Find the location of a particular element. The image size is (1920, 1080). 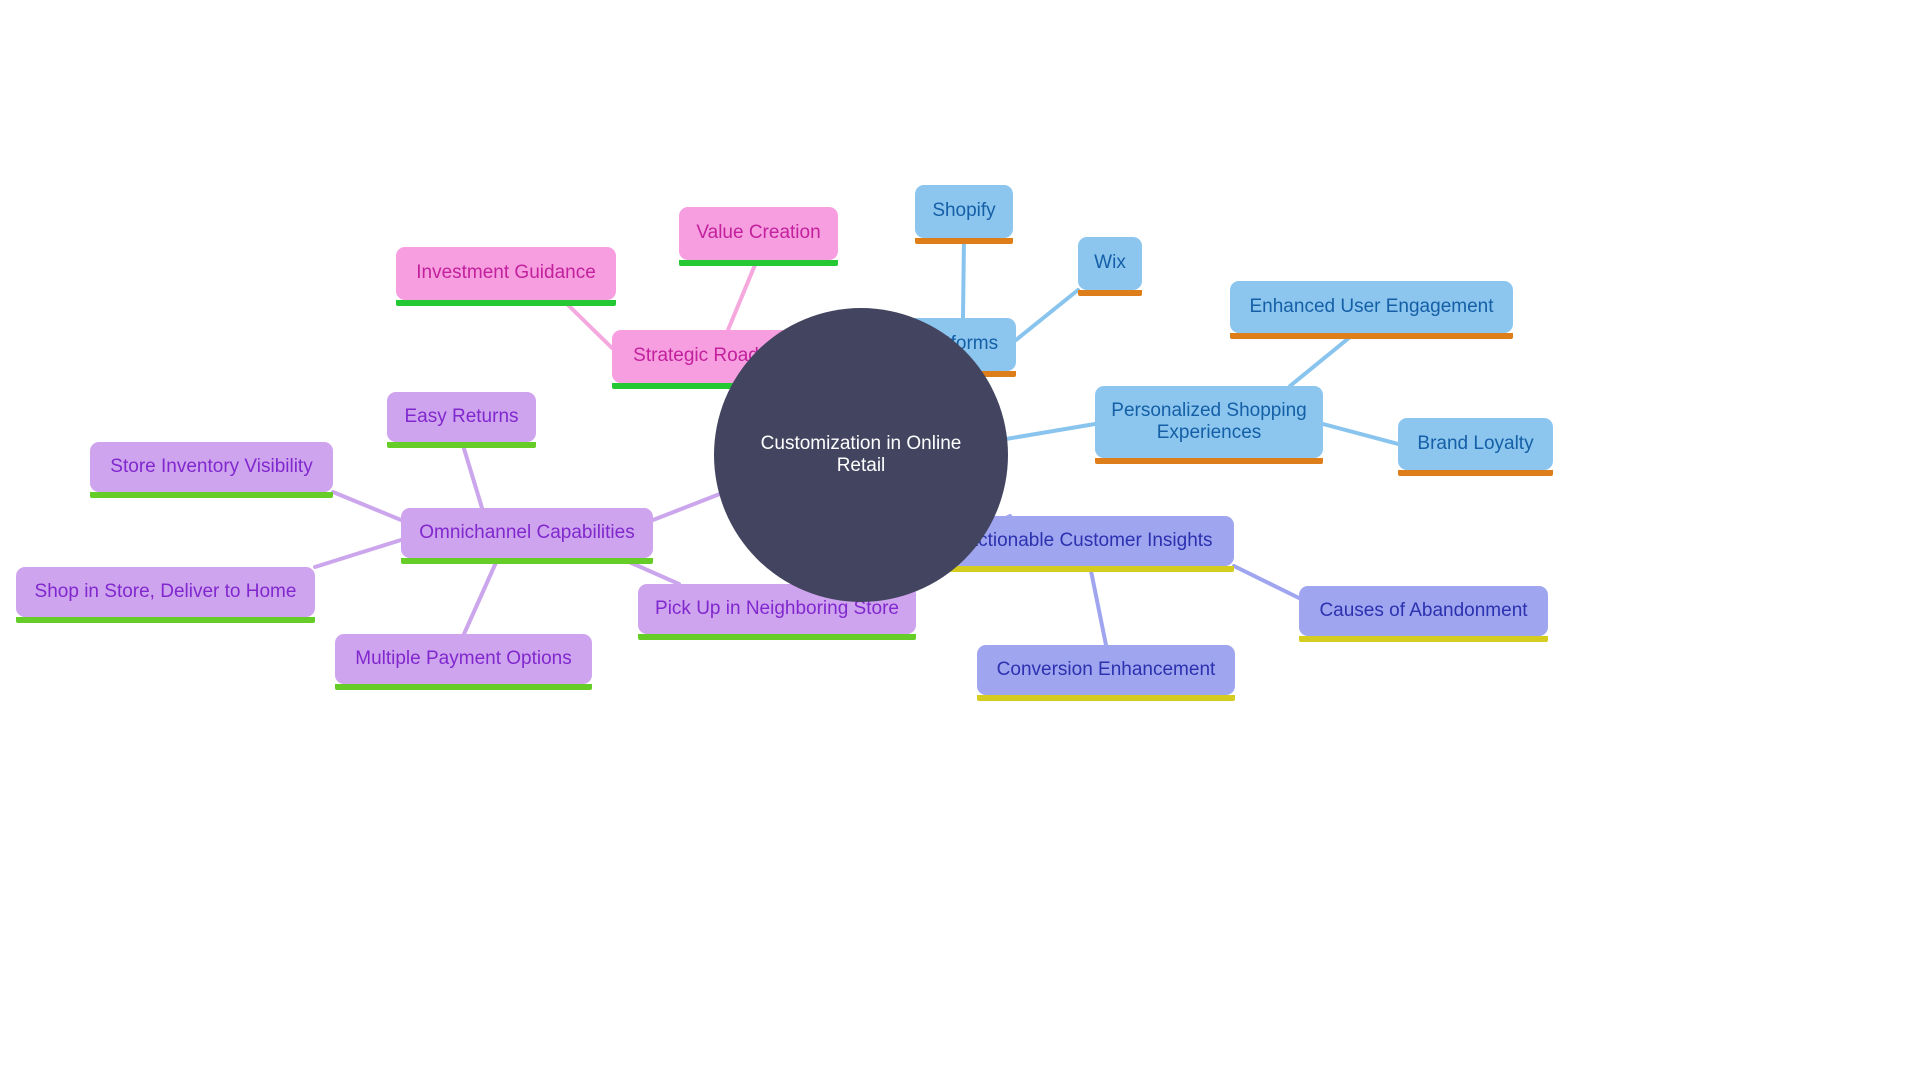

node-omnichannel-capabilities: Omnichannel Capabilities is located at coordinates (527, 536).